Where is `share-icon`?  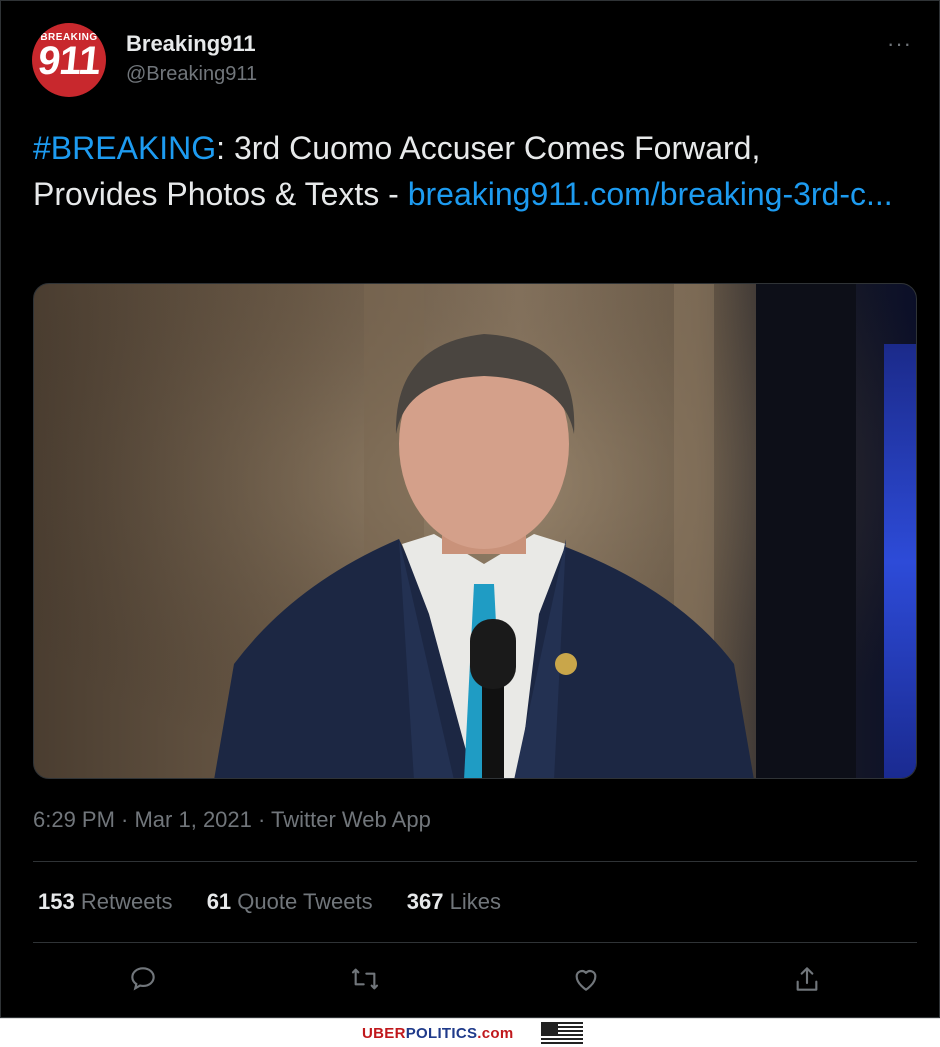
share-icon is located at coordinates (807, 979).